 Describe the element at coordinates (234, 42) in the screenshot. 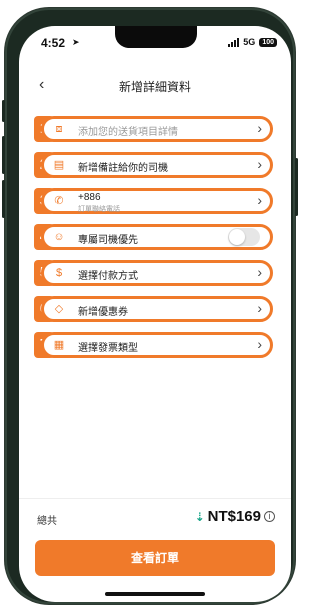

I see `signal-icon` at that location.